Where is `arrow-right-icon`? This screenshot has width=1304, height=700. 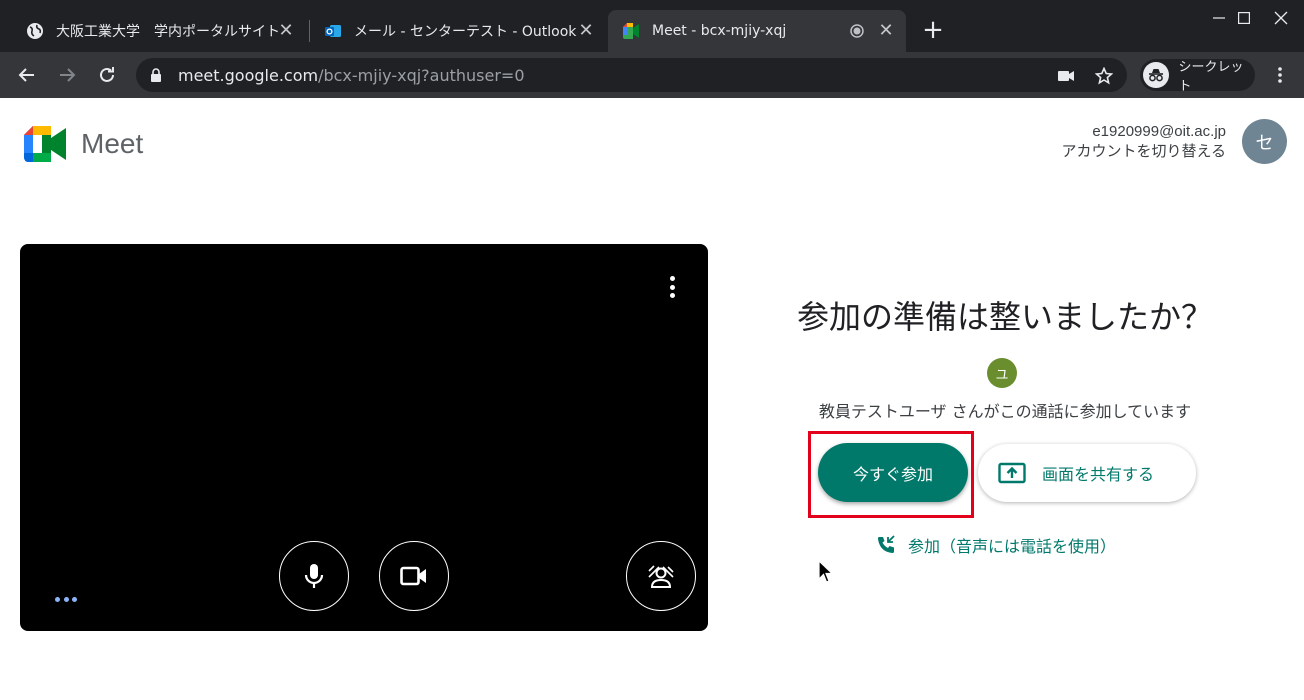 arrow-right-icon is located at coordinates (68, 75).